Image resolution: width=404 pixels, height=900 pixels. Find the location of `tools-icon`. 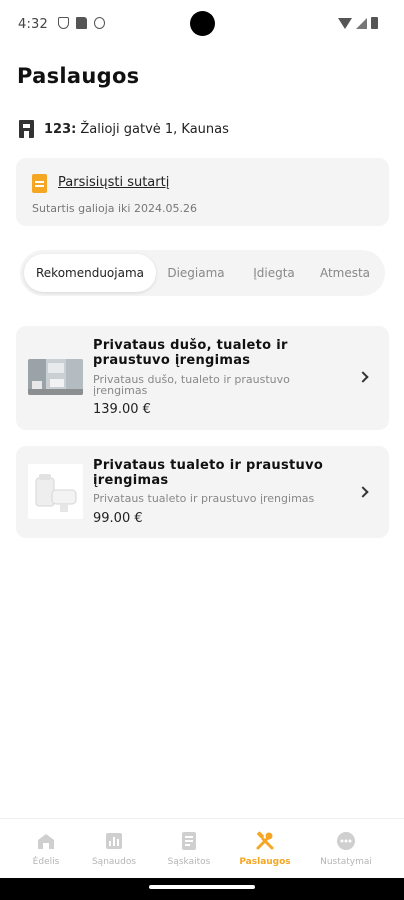

tools-icon is located at coordinates (265, 840).